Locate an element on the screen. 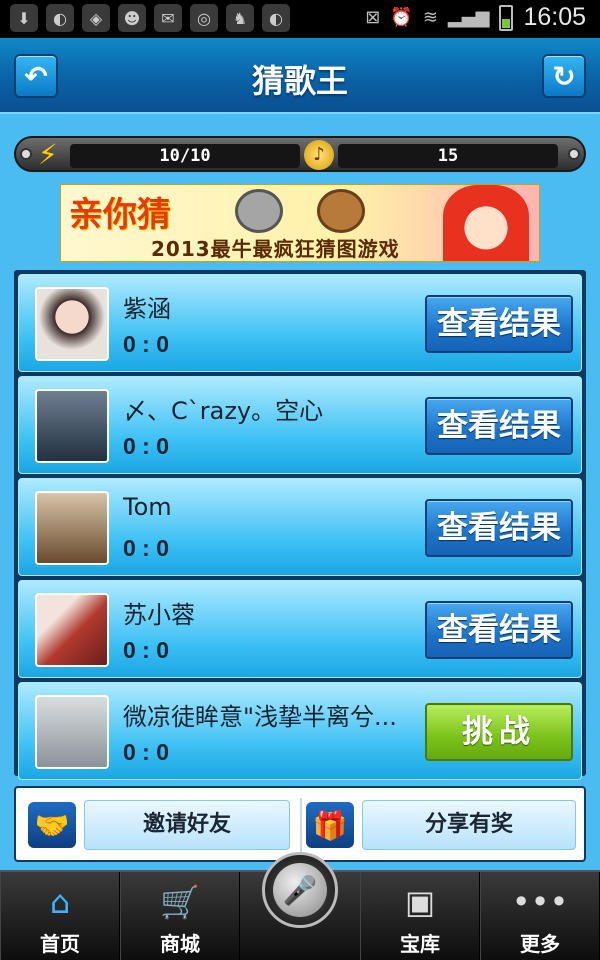  music-note-coin-icon: ♪ is located at coordinates (319, 155).